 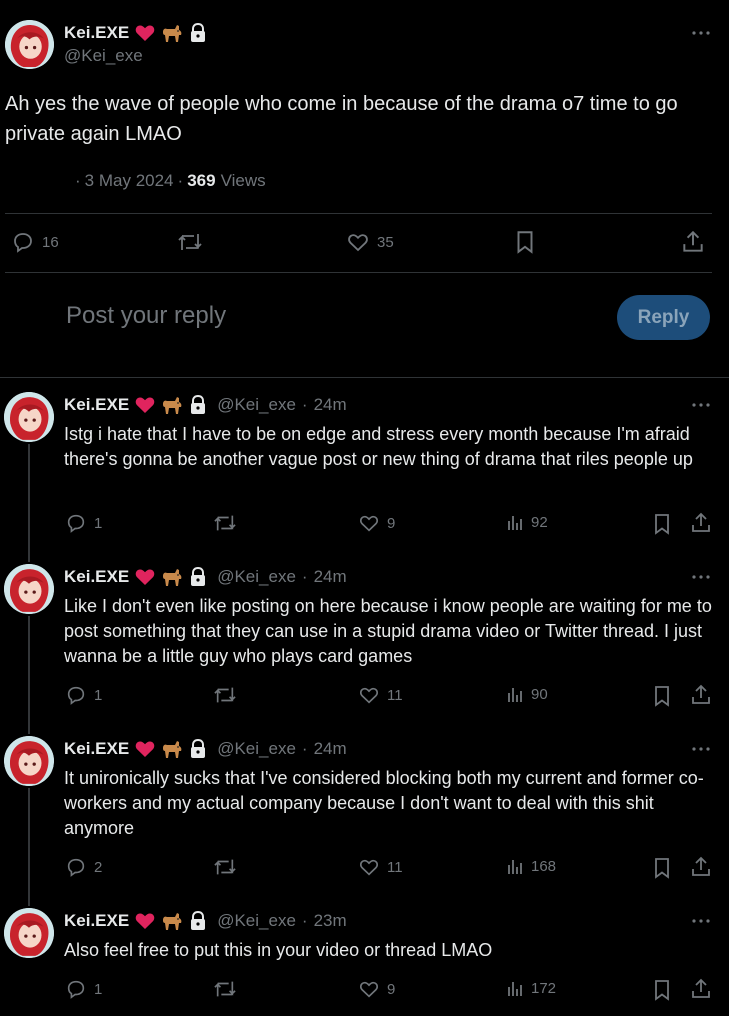 I want to click on views-count: 92, so click(x=539, y=522).